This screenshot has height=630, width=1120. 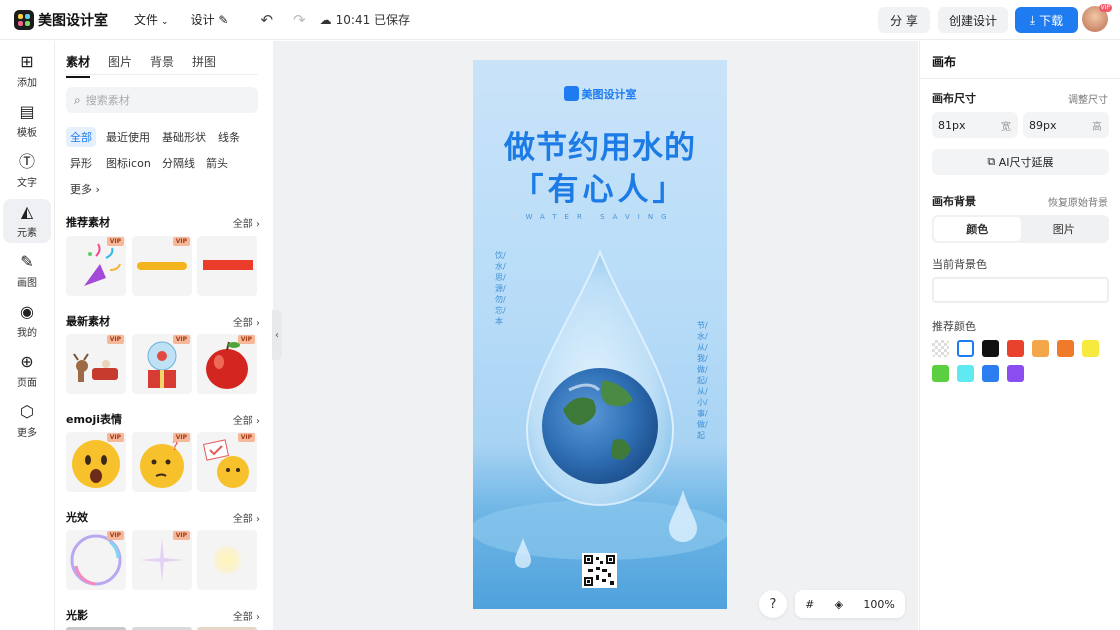 I want to click on shapes-icon: ◭, so click(x=27, y=211).